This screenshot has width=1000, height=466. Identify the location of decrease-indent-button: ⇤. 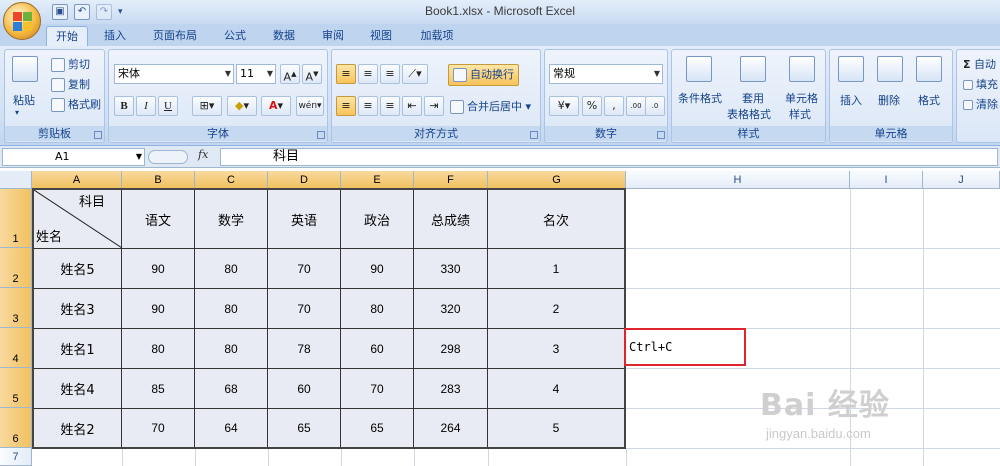
(412, 106).